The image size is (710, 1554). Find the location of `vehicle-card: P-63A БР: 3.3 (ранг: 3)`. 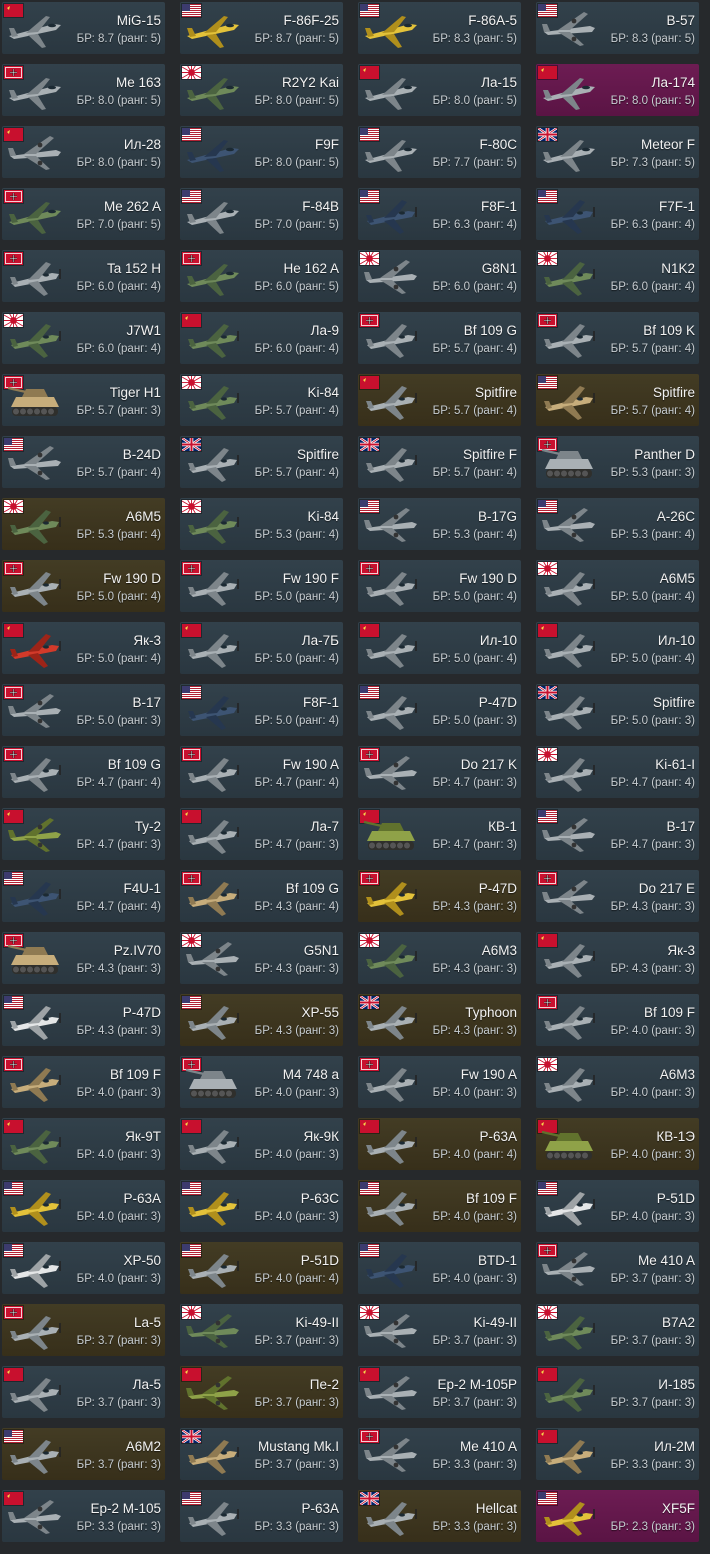

vehicle-card: P-63A БР: 3.3 (ранг: 3) is located at coordinates (261, 1516).